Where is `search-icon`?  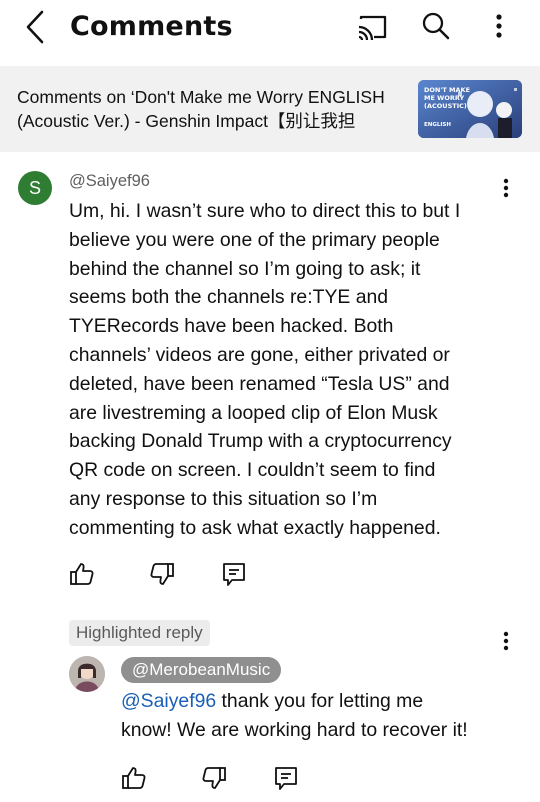 search-icon is located at coordinates (436, 27).